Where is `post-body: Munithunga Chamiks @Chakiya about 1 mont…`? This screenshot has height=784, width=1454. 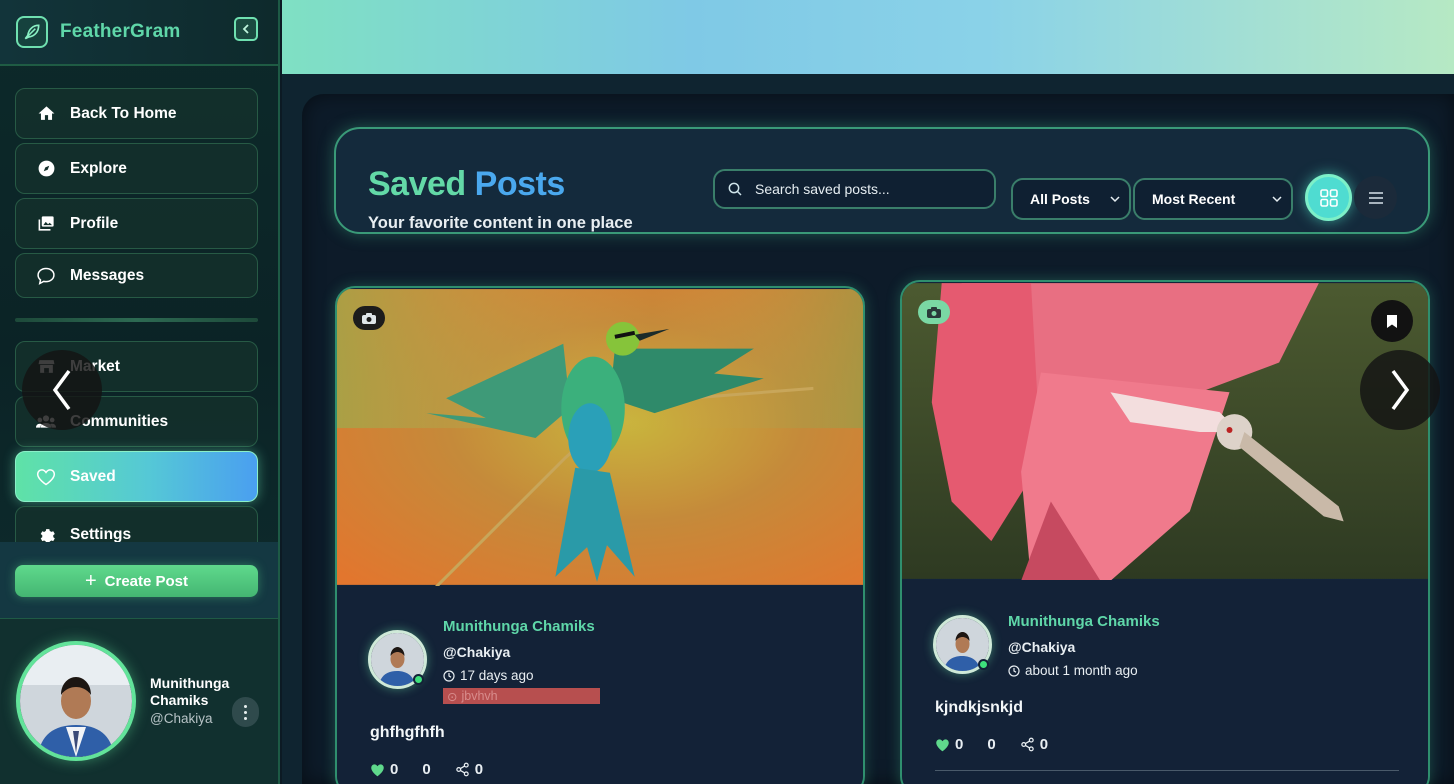
post-body: Munithunga Chamiks @Chakiya about 1 mont… is located at coordinates (1165, 682).